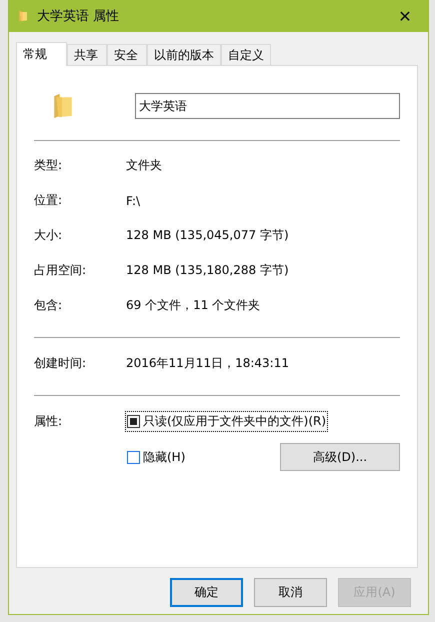 This screenshot has height=622, width=435. I want to click on field-value: F:\, so click(133, 201).